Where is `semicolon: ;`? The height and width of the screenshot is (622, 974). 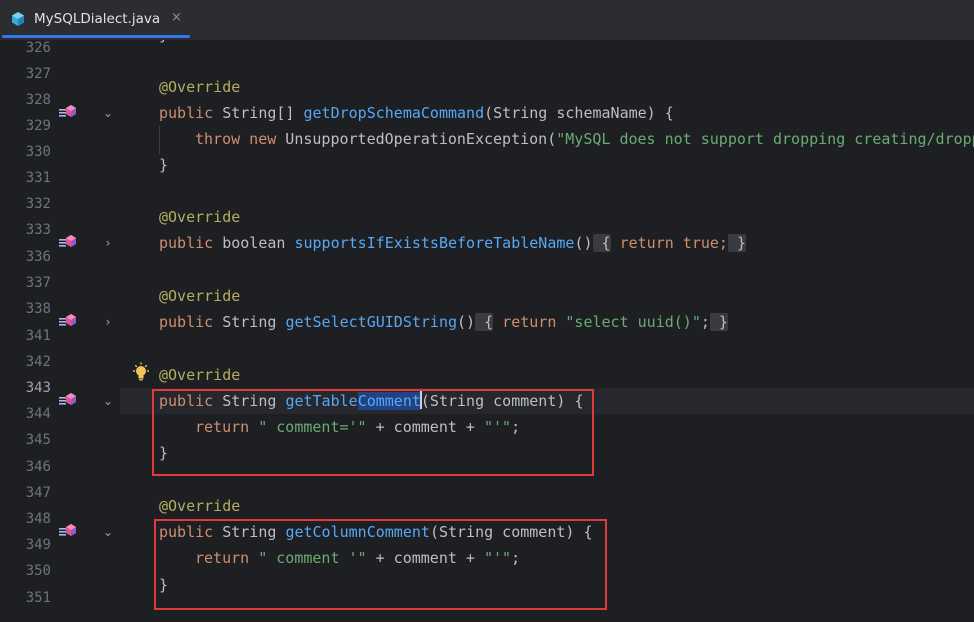
semicolon: ; is located at coordinates (705, 322).